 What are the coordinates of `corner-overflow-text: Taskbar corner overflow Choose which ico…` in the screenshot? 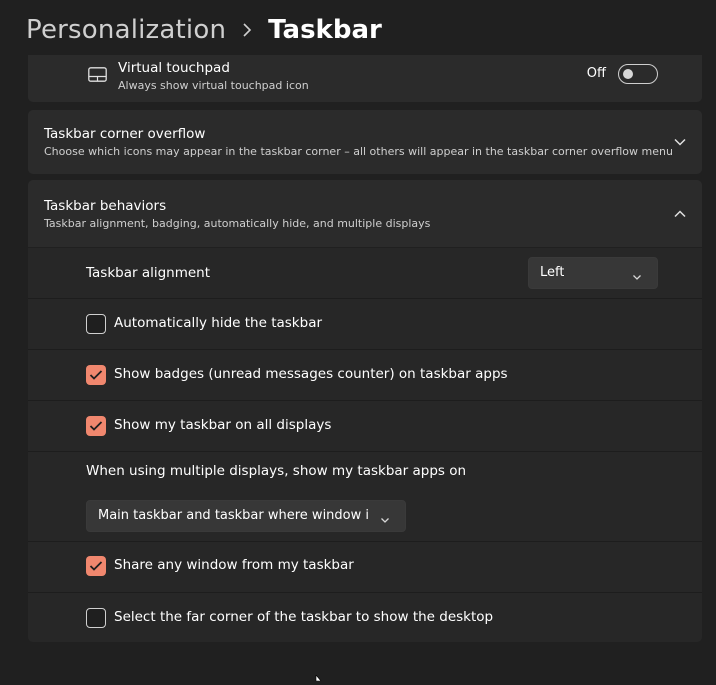 It's located at (358, 142).